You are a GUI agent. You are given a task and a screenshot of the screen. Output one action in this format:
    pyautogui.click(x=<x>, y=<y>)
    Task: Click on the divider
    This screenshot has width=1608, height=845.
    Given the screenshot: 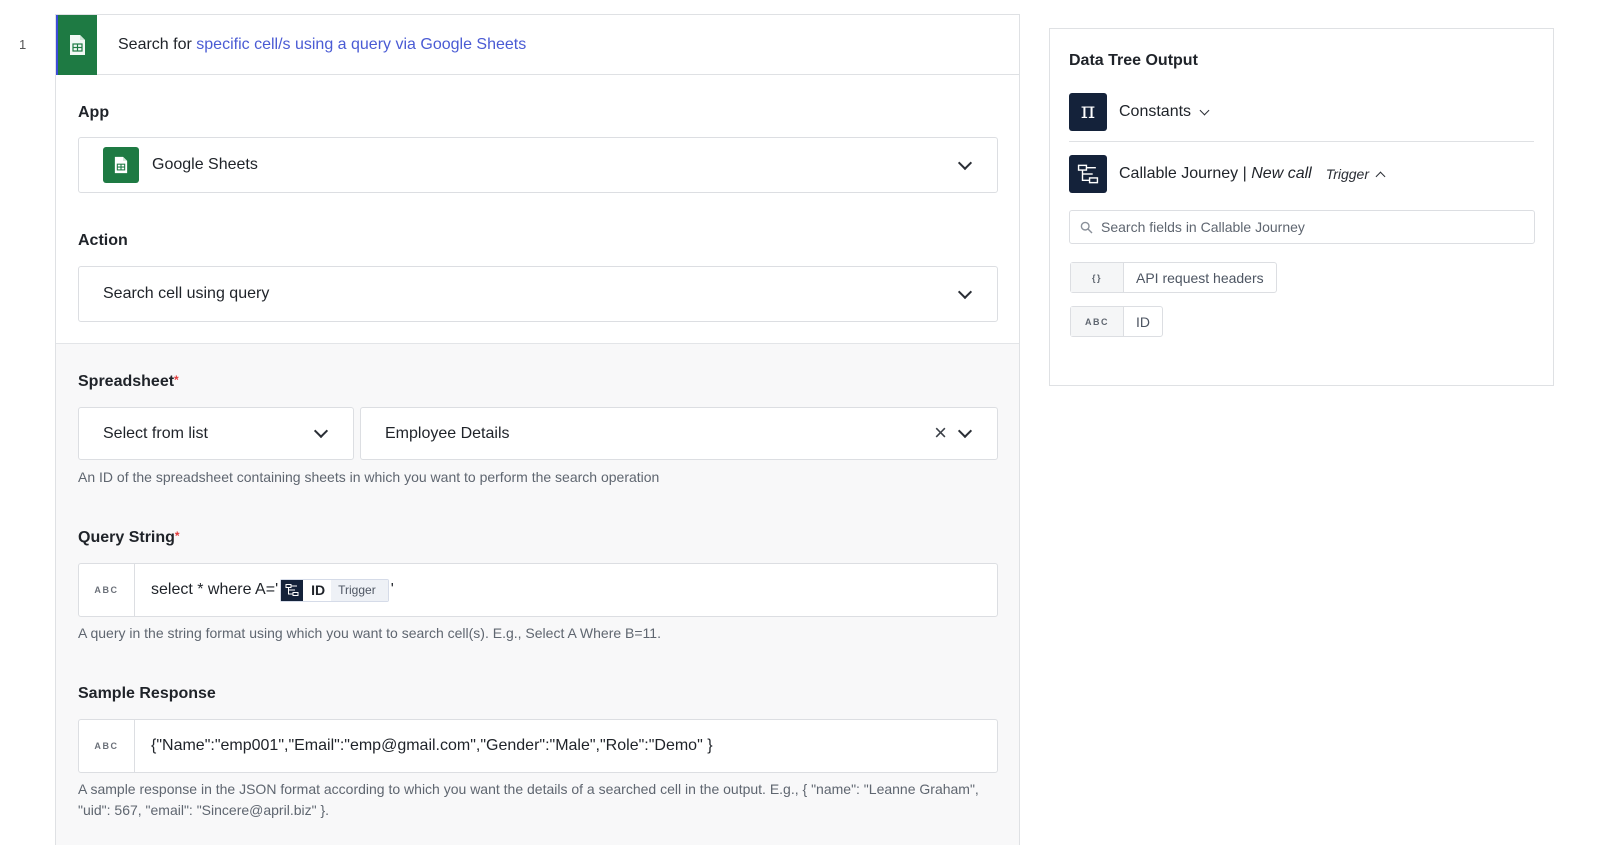 What is the action you would take?
    pyautogui.click(x=1301, y=141)
    